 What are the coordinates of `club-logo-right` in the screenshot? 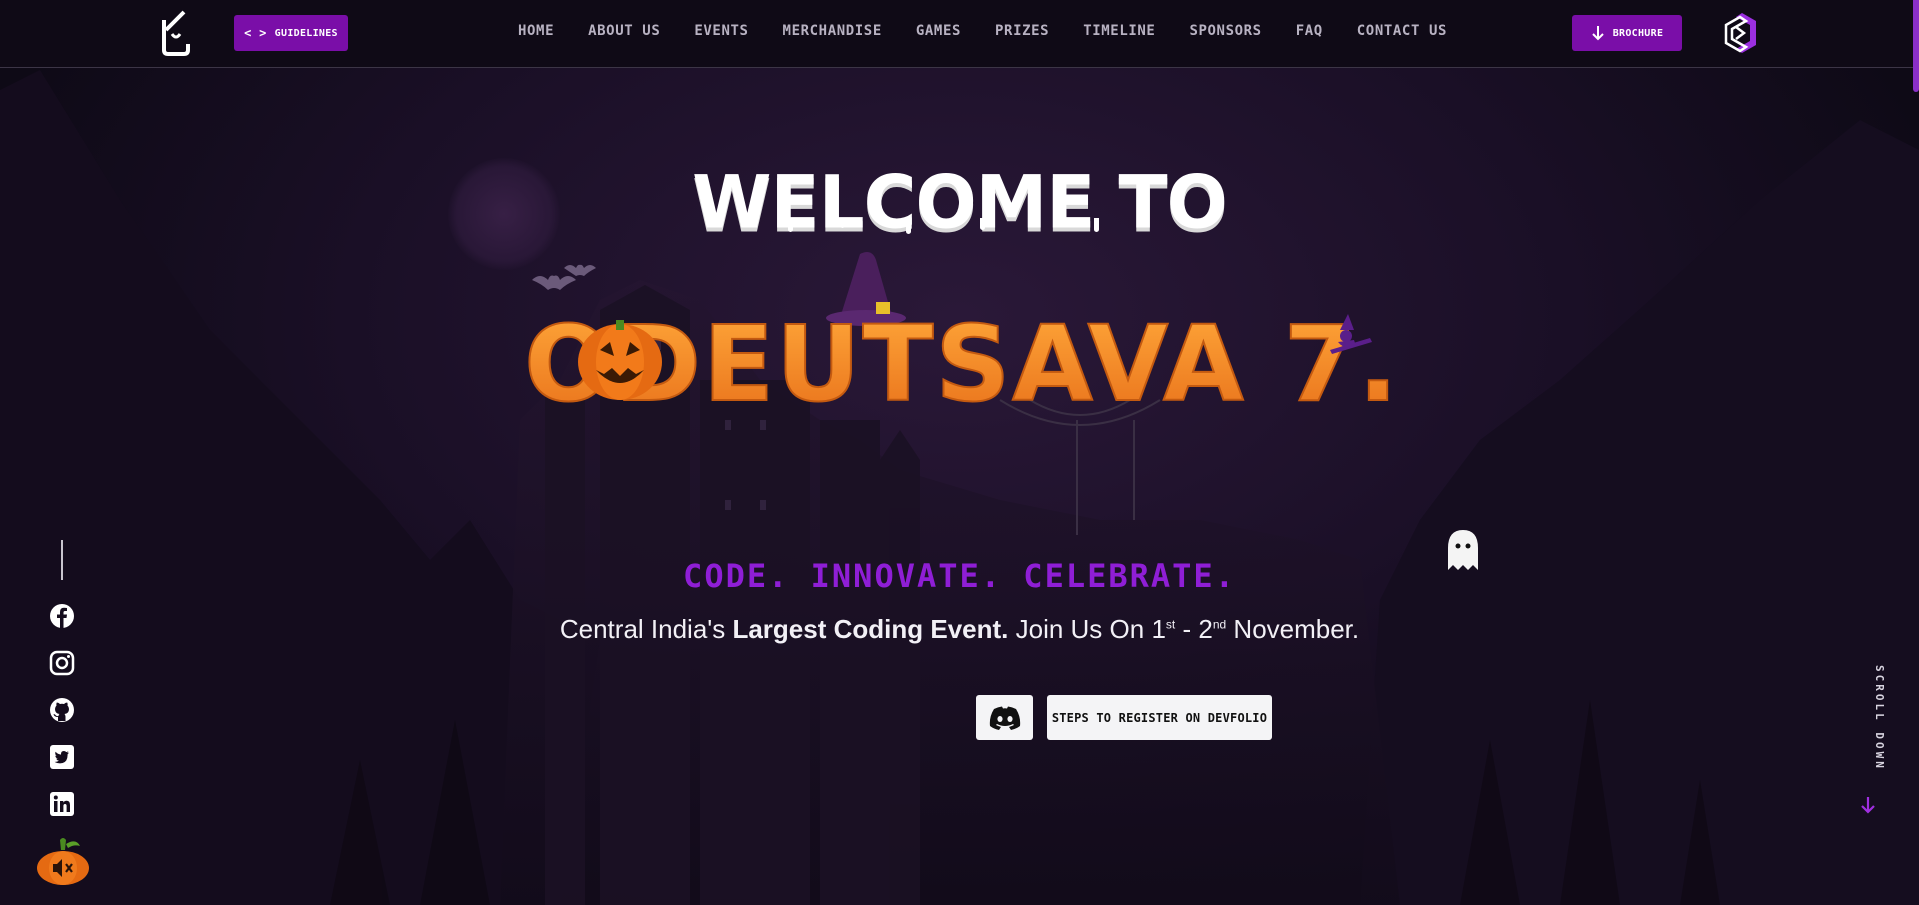 It's located at (1740, 34).